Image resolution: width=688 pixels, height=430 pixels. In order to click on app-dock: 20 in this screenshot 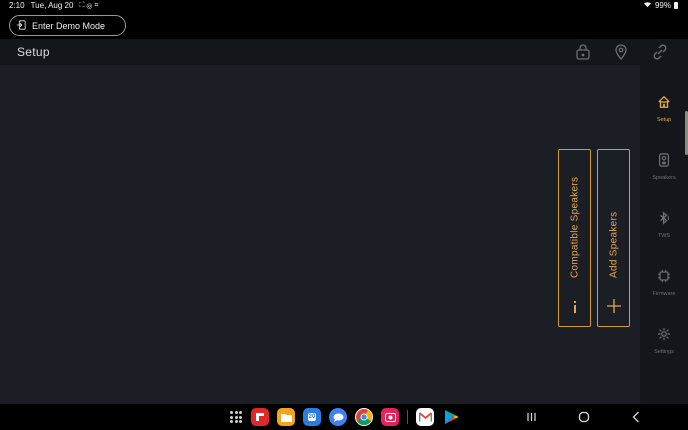, I will do `click(344, 417)`.